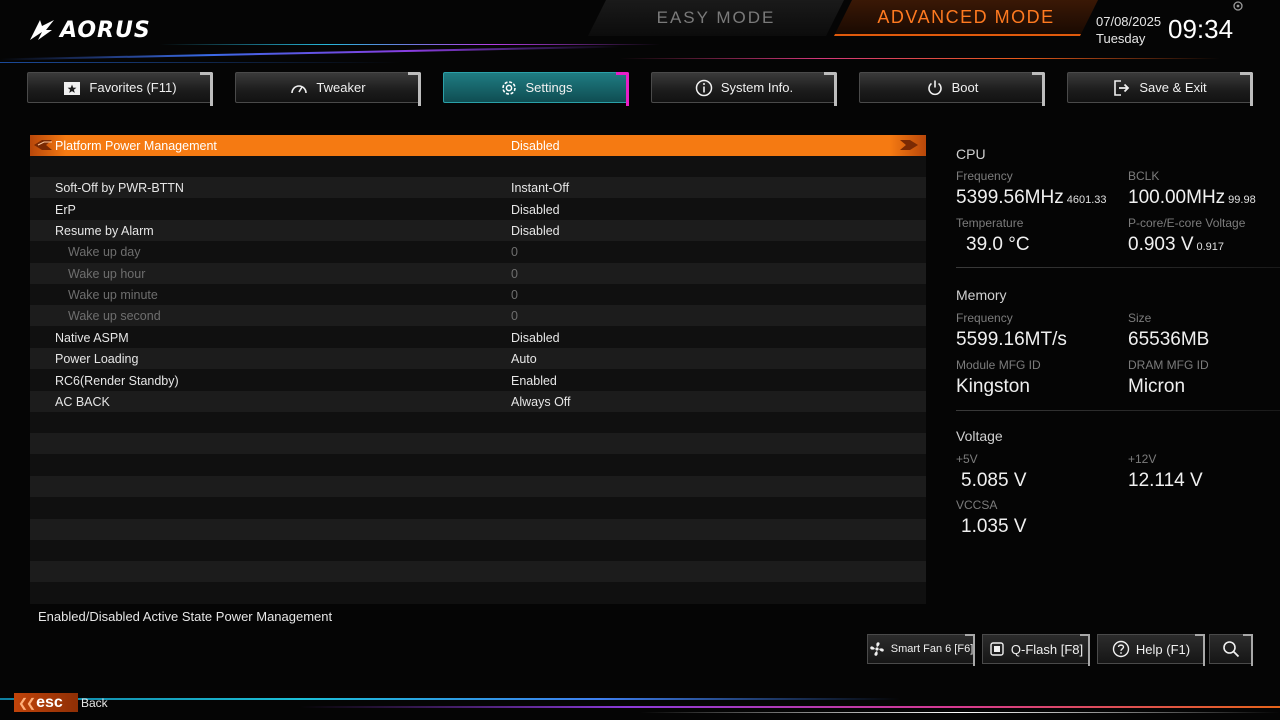 The height and width of the screenshot is (720, 1280). What do you see at coordinates (478, 401) in the screenshot?
I see `setting-row-ac-back: AC BACK Always Off` at bounding box center [478, 401].